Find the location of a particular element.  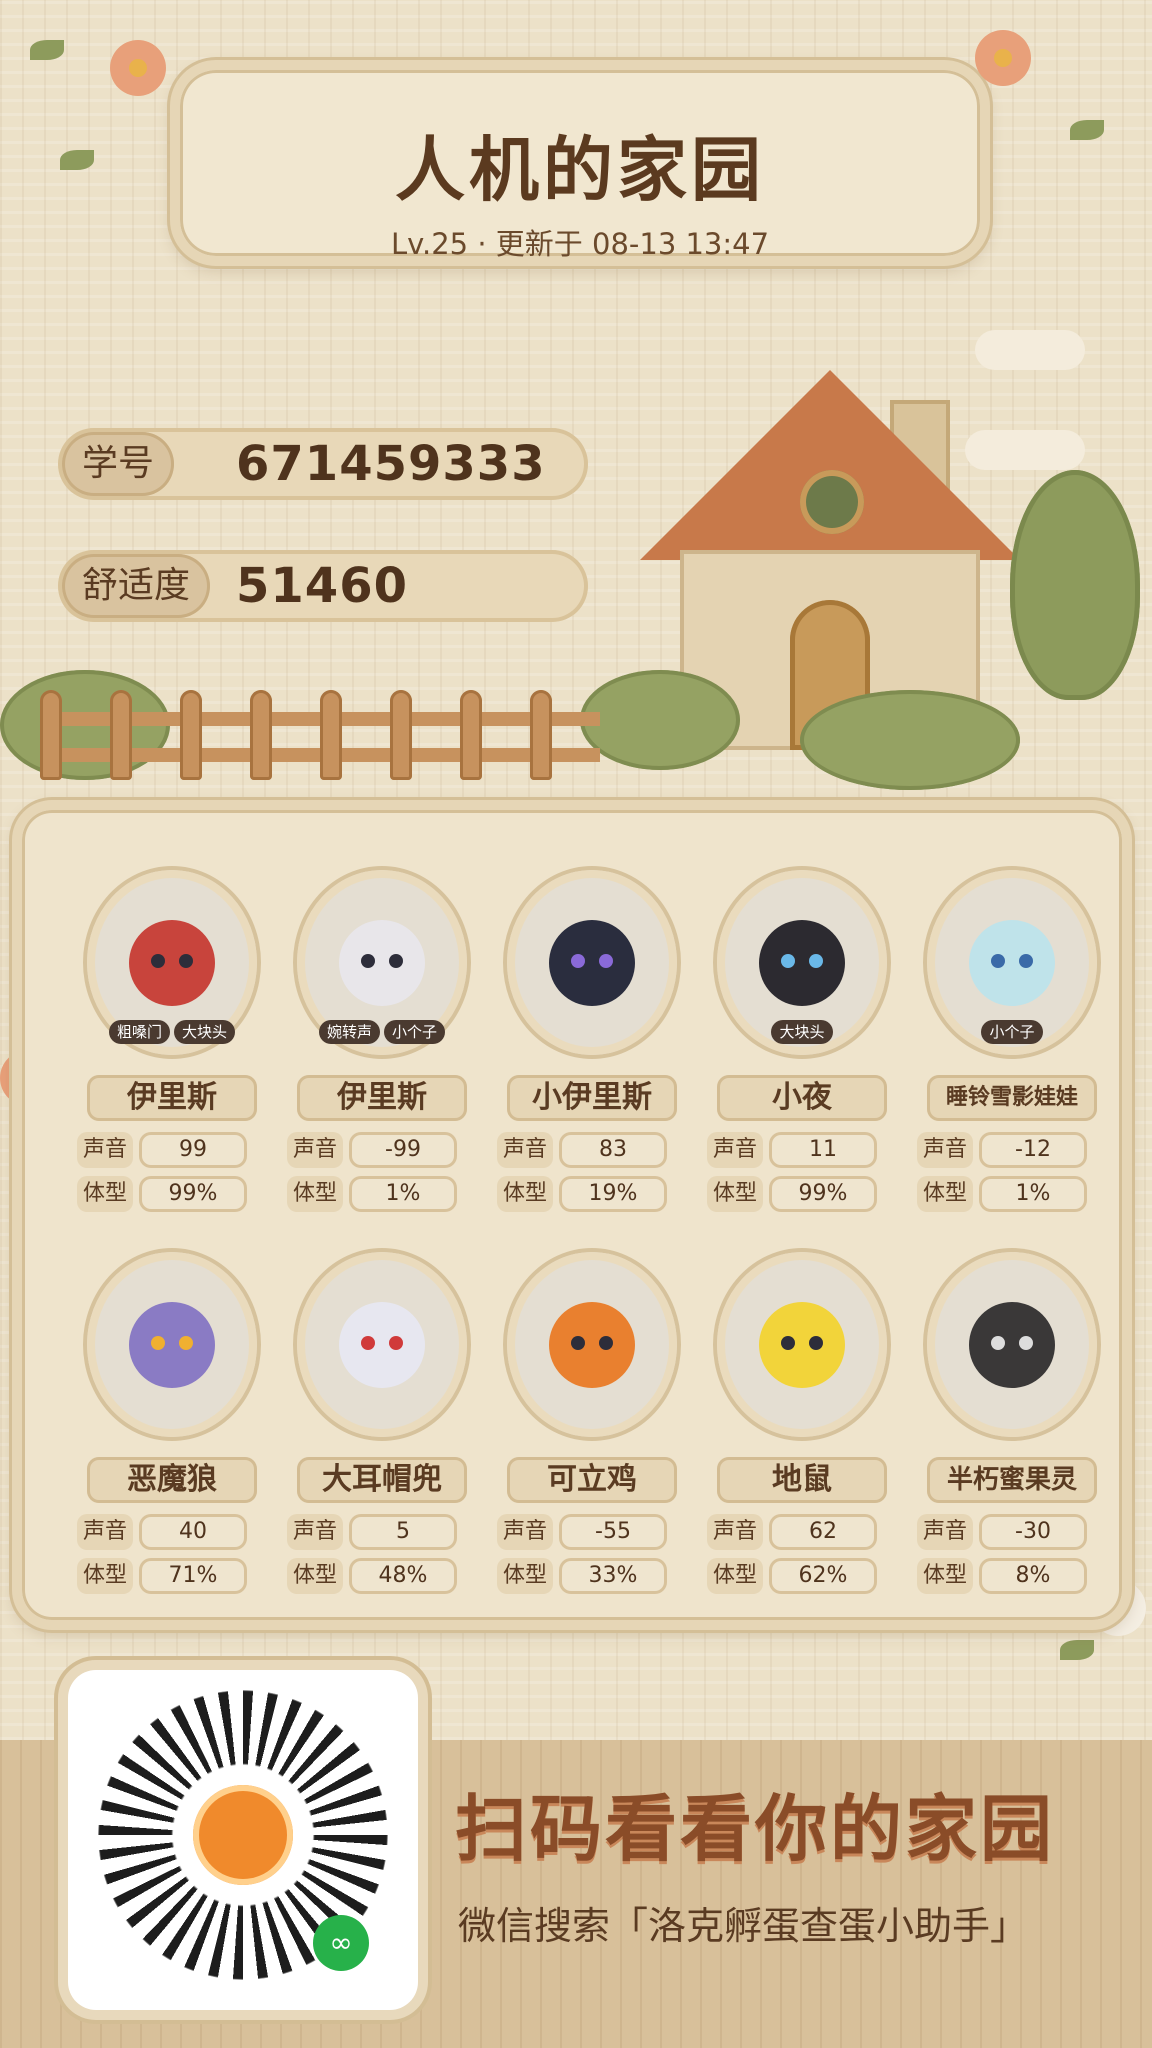

voice-stat: 声音 -30 is located at coordinates (1012, 1532).